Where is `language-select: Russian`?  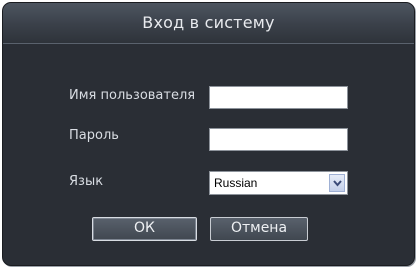 language-select: Russian is located at coordinates (278, 183).